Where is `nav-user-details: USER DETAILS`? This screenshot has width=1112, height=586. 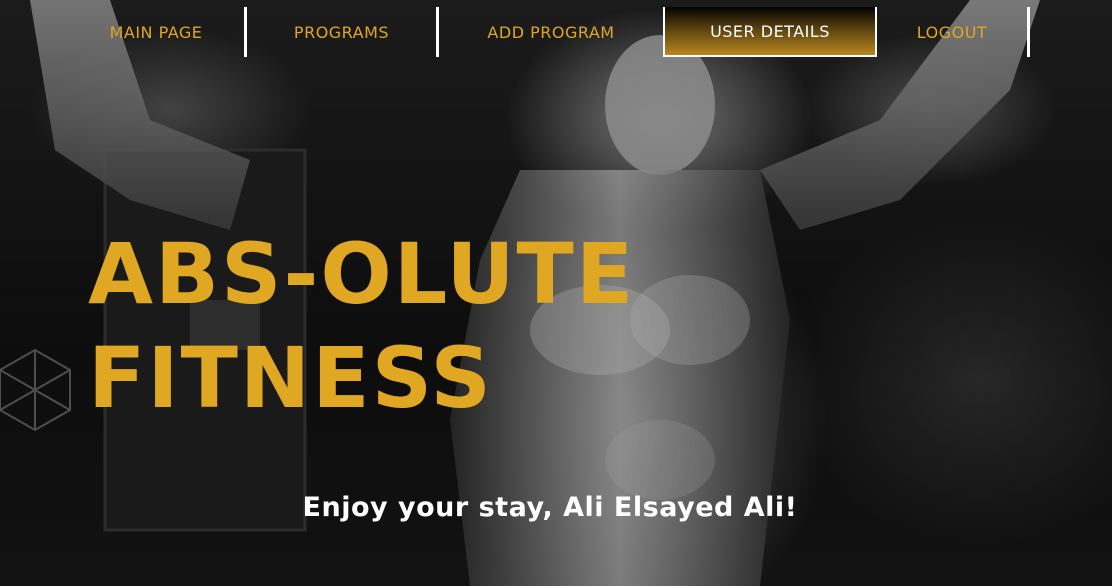 nav-user-details: USER DETAILS is located at coordinates (770, 32).